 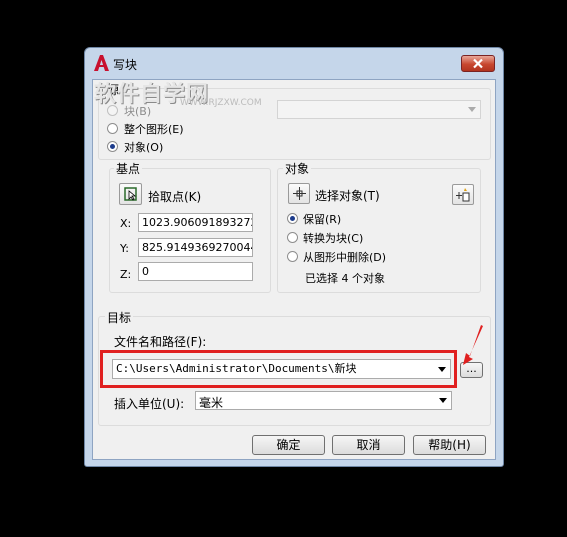 What do you see at coordinates (149, 404) in the screenshot?
I see `insert-units-label: 插入单位(U):` at bounding box center [149, 404].